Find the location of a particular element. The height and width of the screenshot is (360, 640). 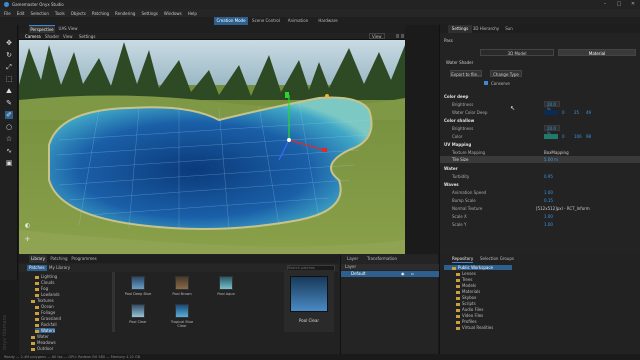

path-my-library: My Library is located at coordinates (59, 268).